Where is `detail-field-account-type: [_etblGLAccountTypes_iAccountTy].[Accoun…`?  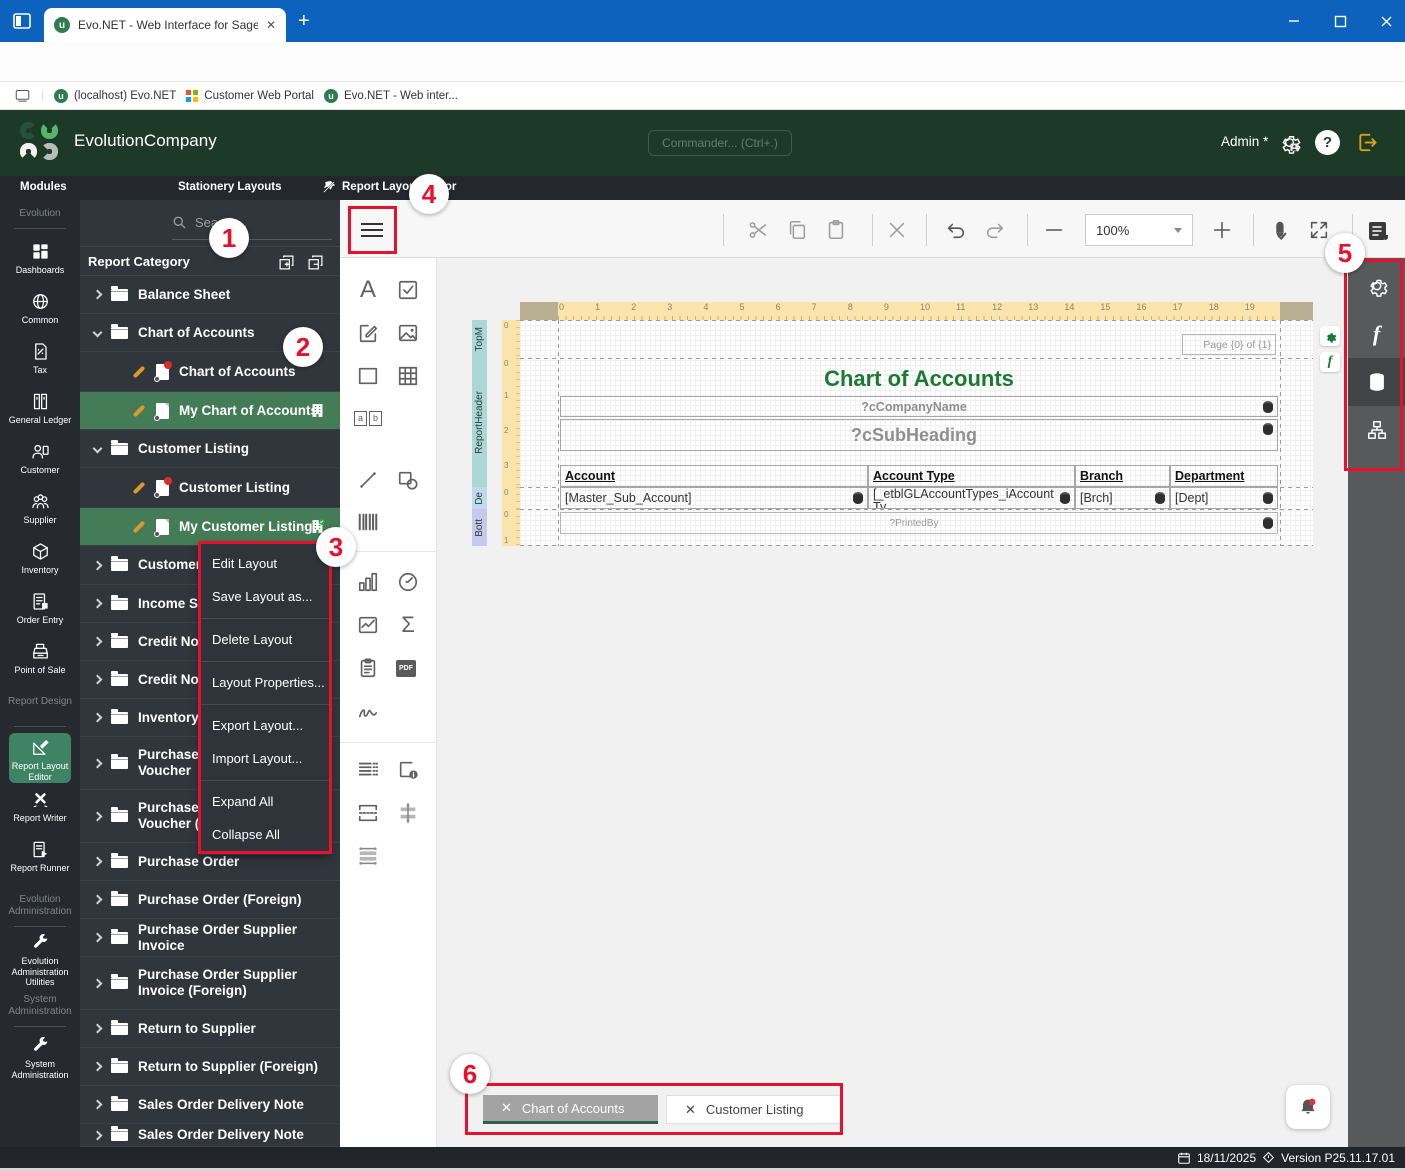
detail-field-account-type: [_etblGLAccountTypes_iAccountTy].[Accoun… is located at coordinates (971, 498).